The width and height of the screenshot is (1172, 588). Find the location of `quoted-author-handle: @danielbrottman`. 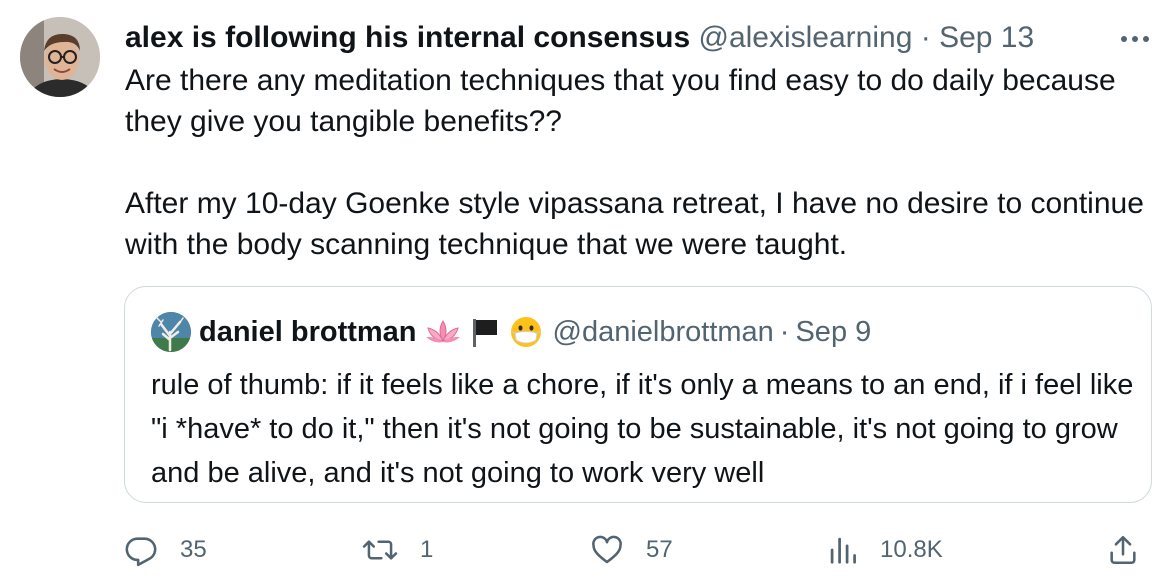

quoted-author-handle: @danielbrottman is located at coordinates (663, 332).